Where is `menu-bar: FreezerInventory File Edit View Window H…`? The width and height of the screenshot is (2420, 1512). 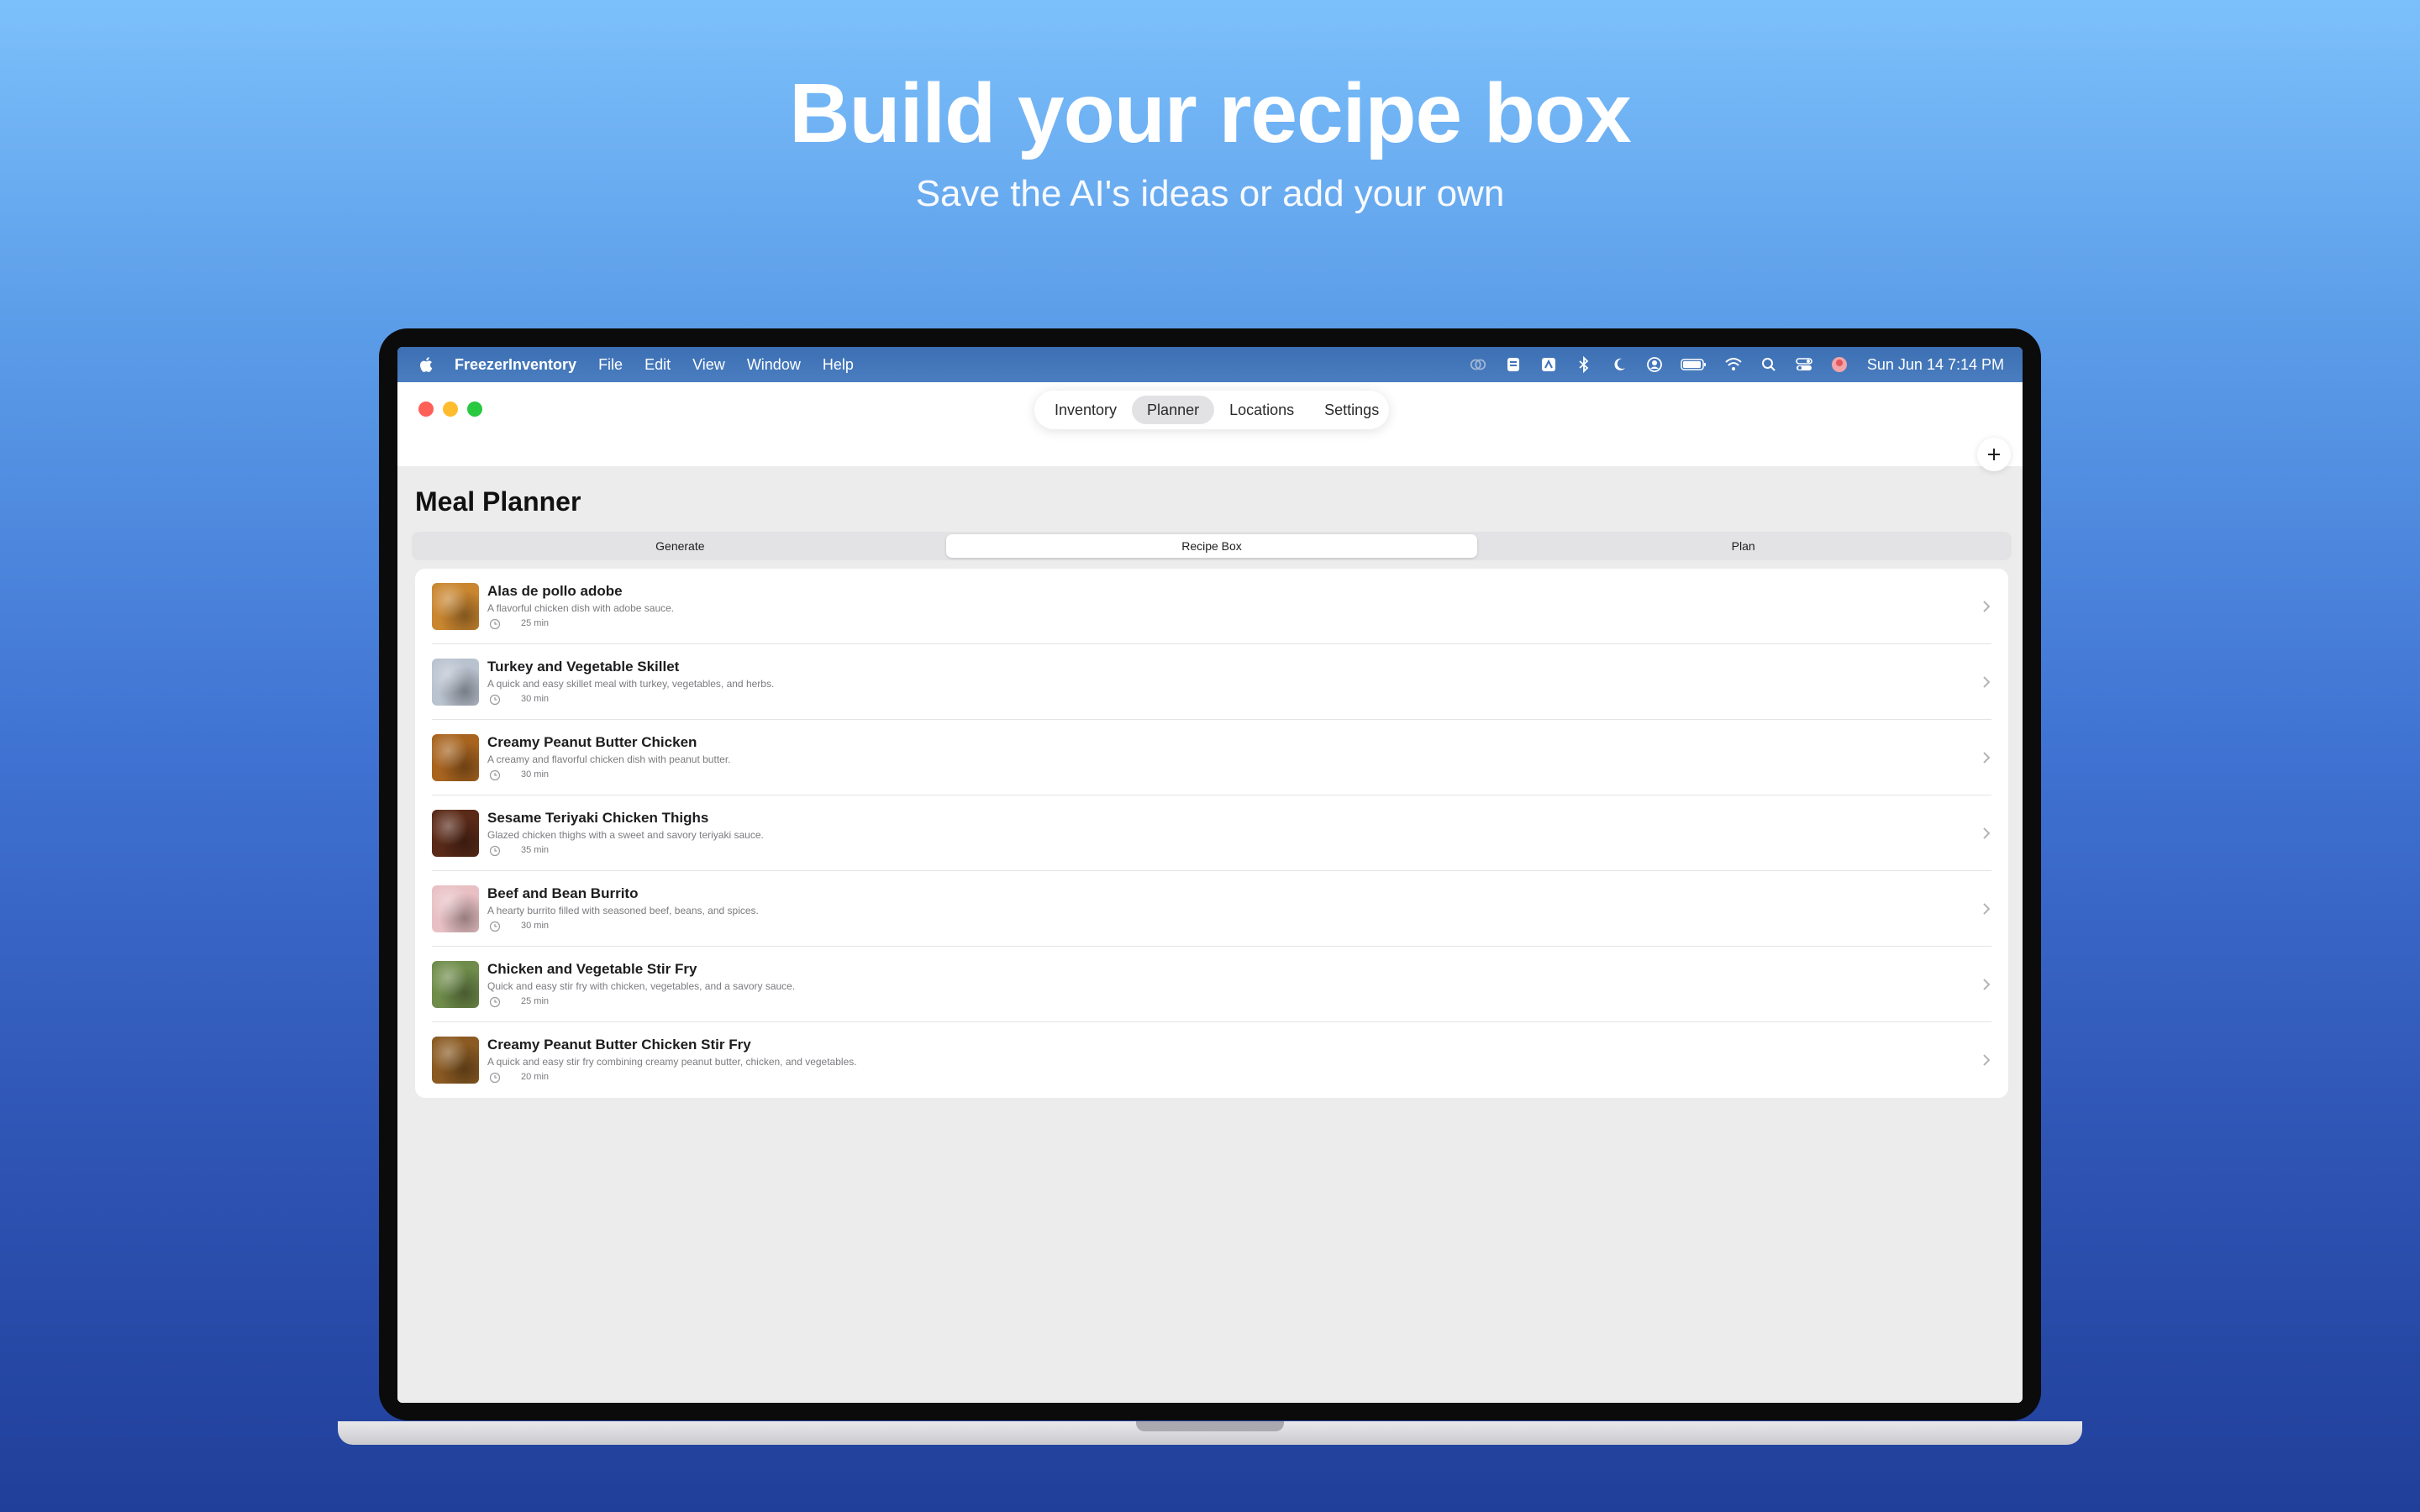 menu-bar: FreezerInventory File Edit View Window H… is located at coordinates (1210, 364).